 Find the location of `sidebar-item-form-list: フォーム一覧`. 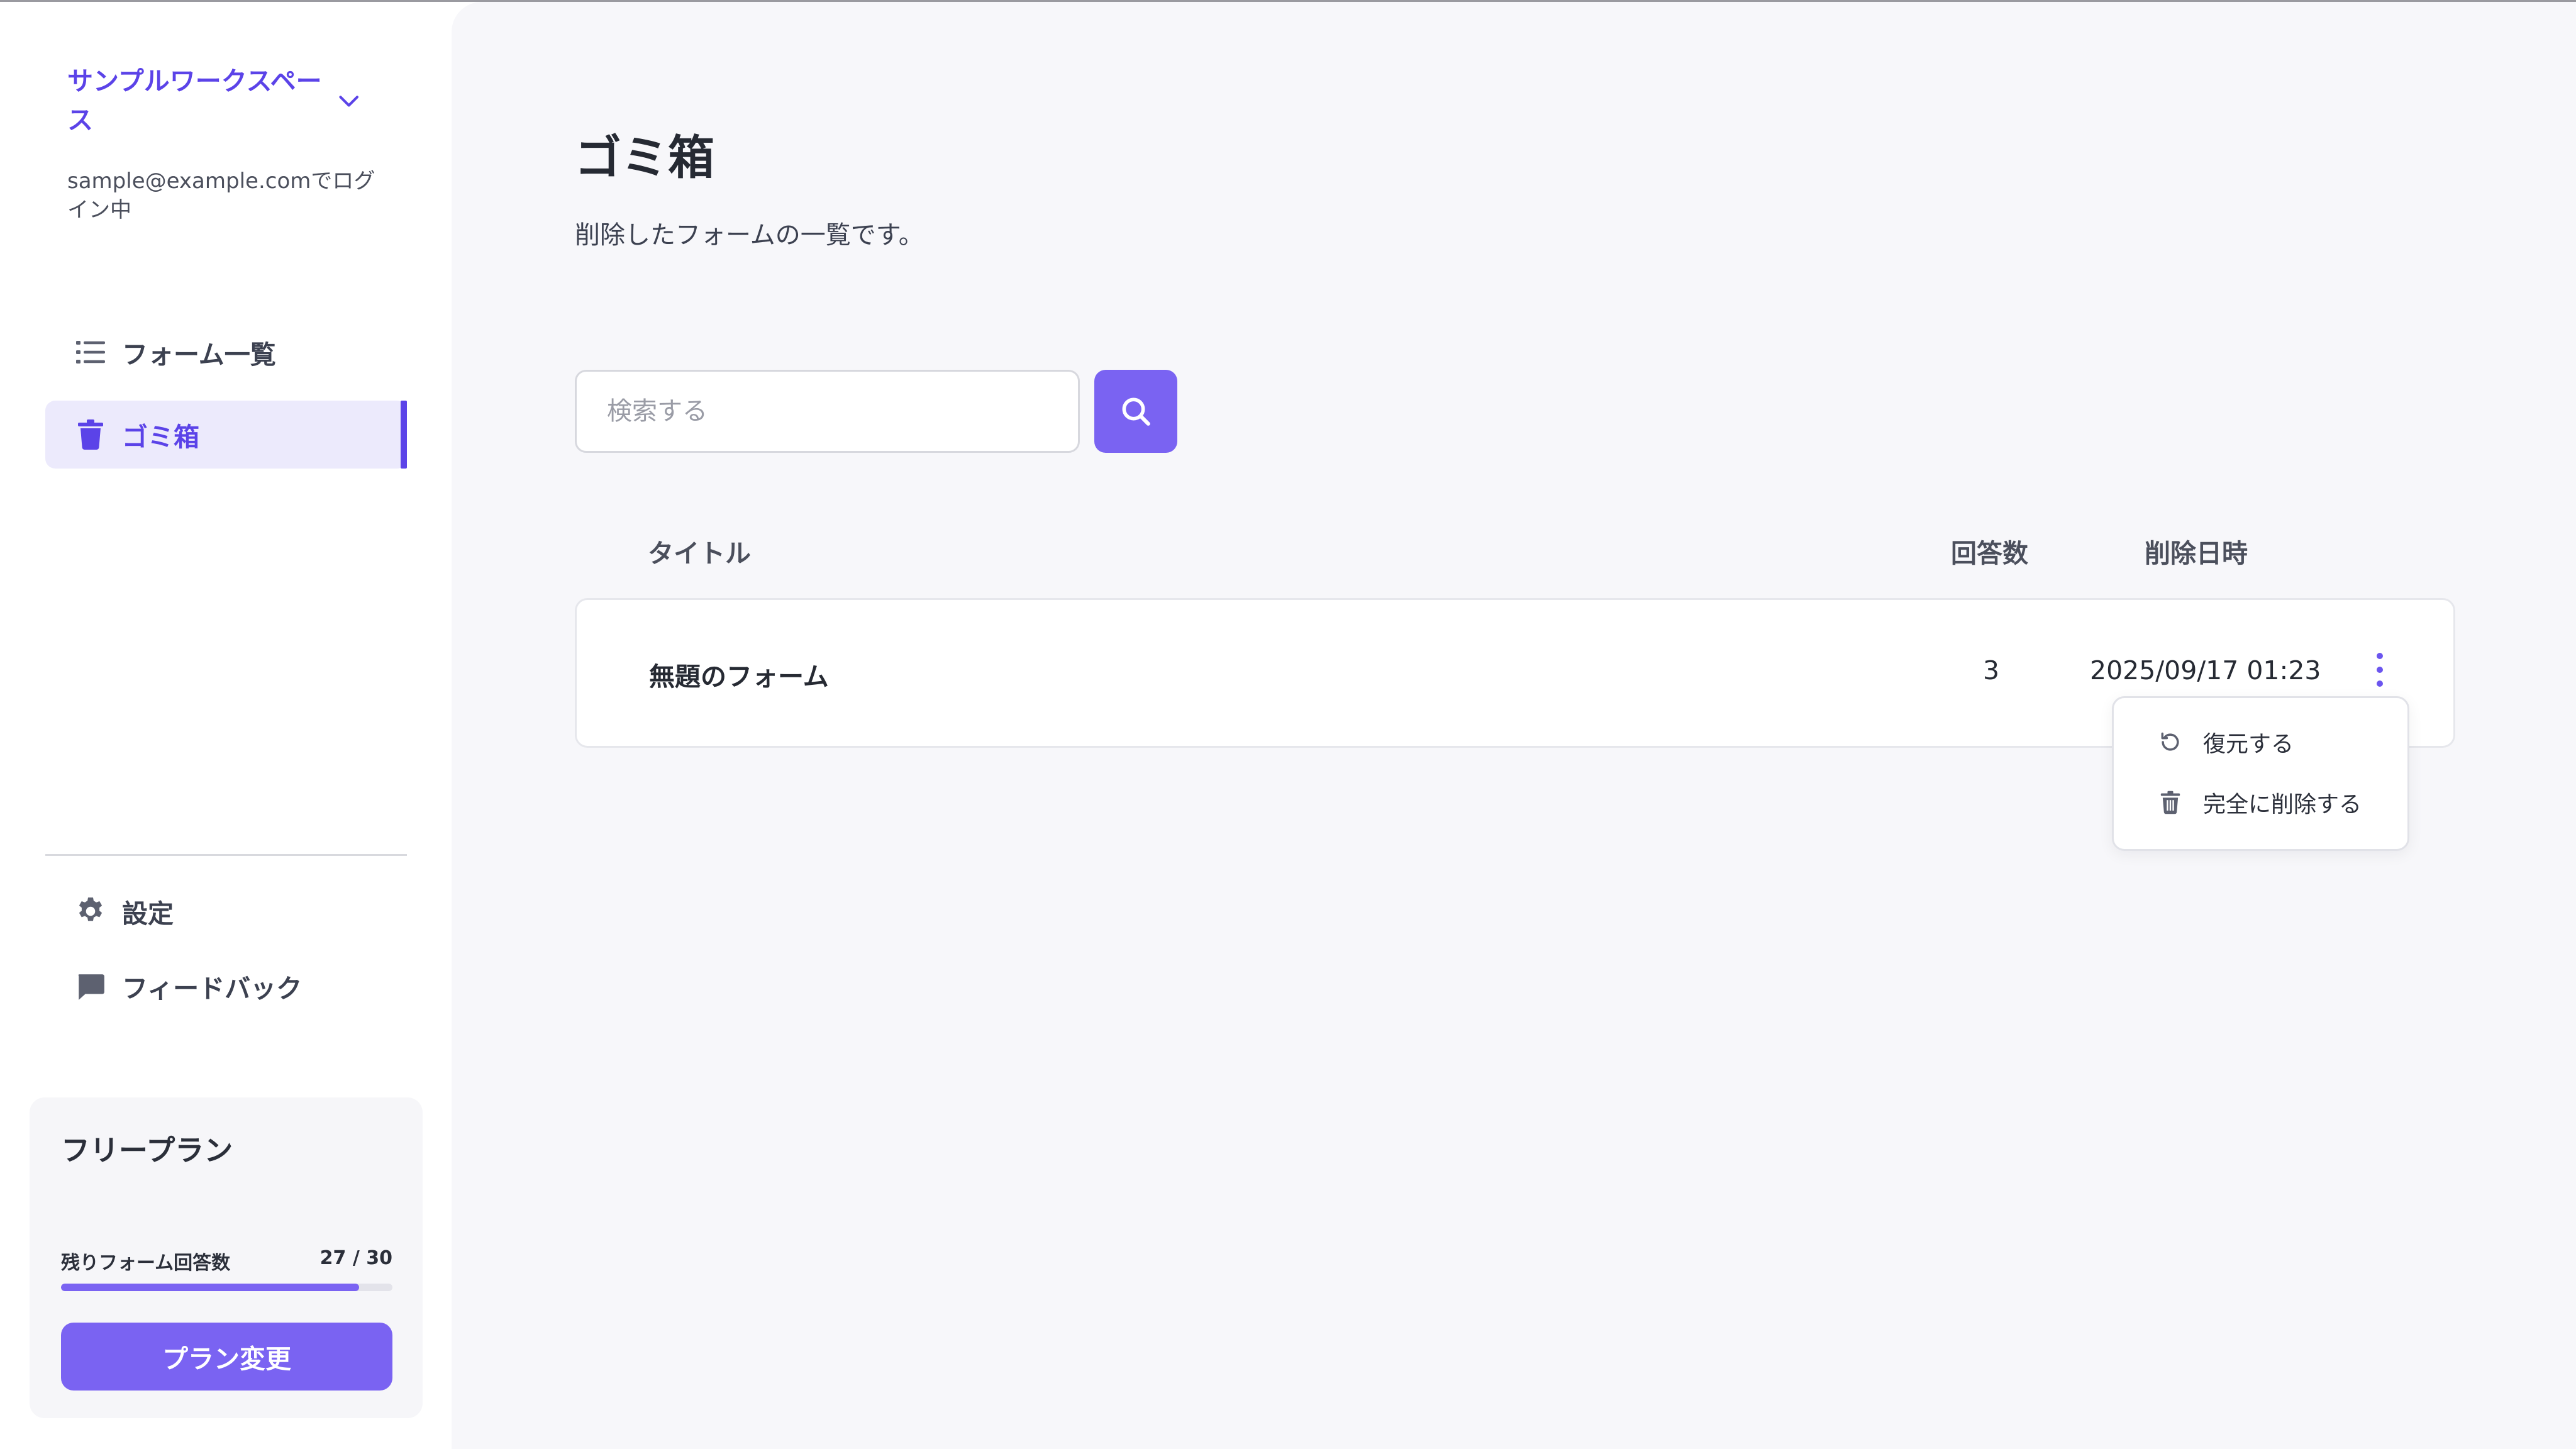

sidebar-item-form-list: フォーム一覧 is located at coordinates (226, 352).